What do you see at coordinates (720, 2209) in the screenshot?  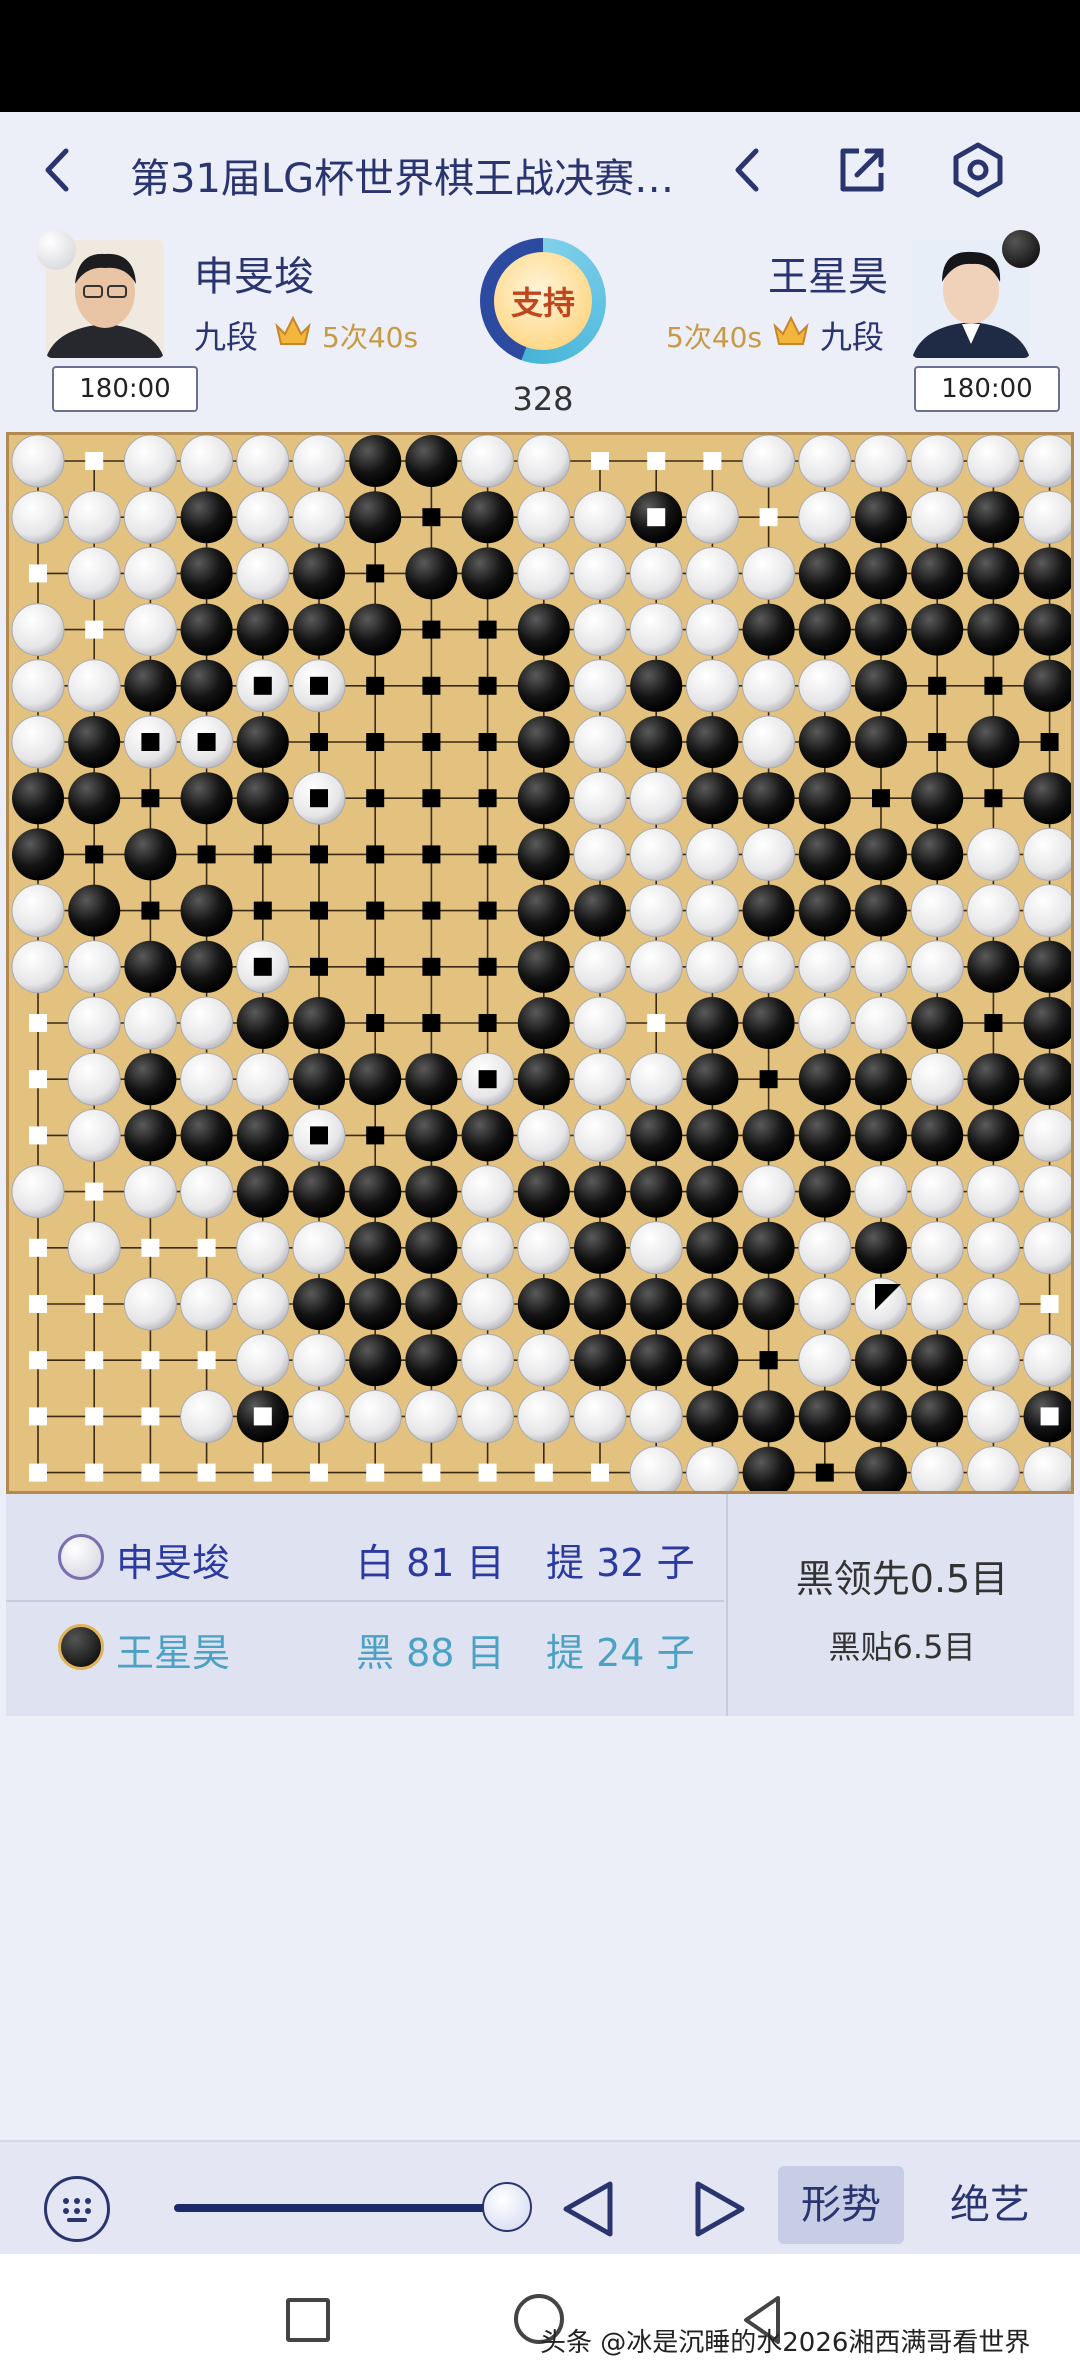 I see `next-move-button` at bounding box center [720, 2209].